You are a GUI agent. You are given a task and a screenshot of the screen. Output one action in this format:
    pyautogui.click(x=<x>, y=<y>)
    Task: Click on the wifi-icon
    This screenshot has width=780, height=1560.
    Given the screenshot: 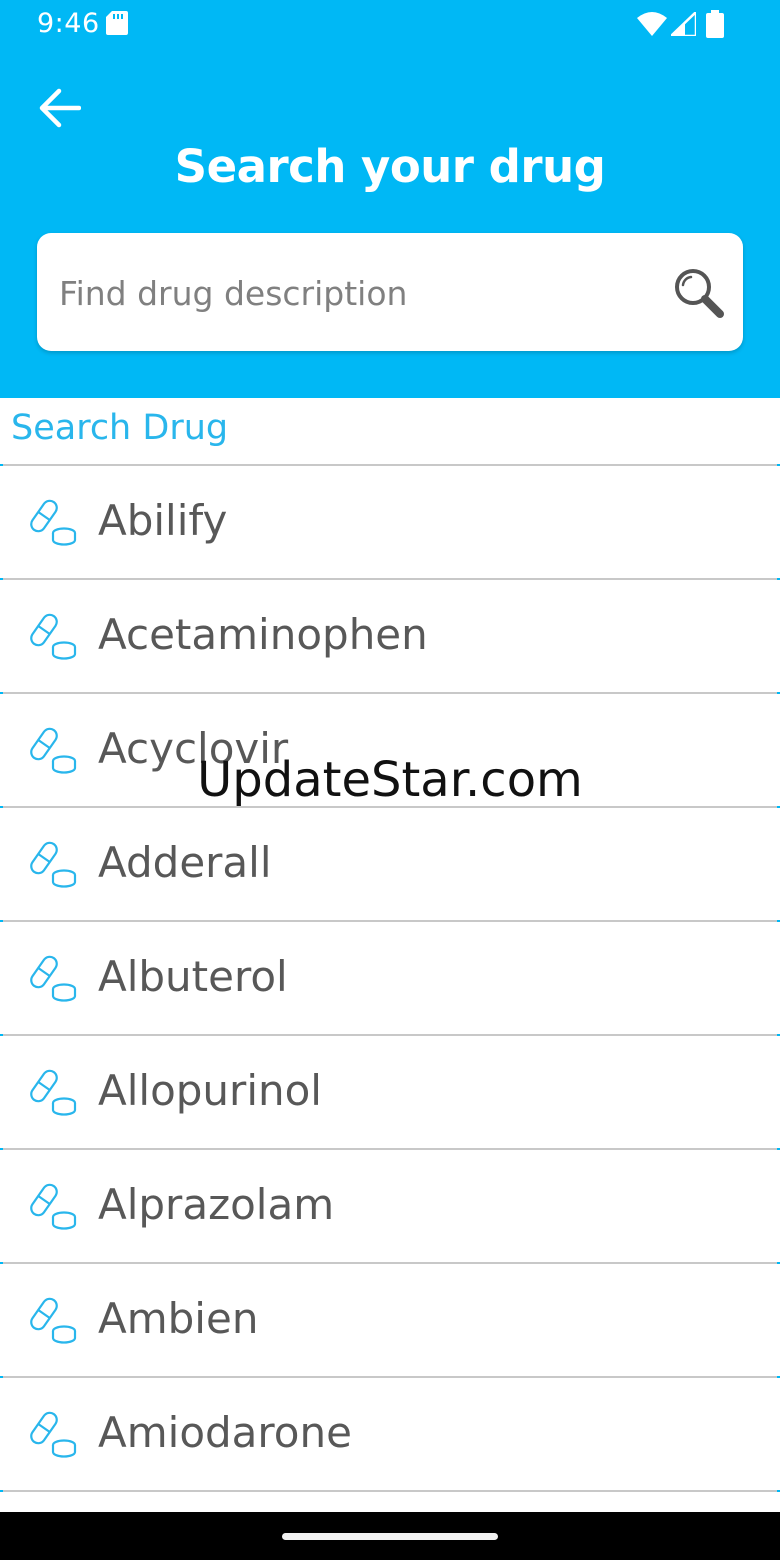 What is the action you would take?
    pyautogui.click(x=652, y=24)
    